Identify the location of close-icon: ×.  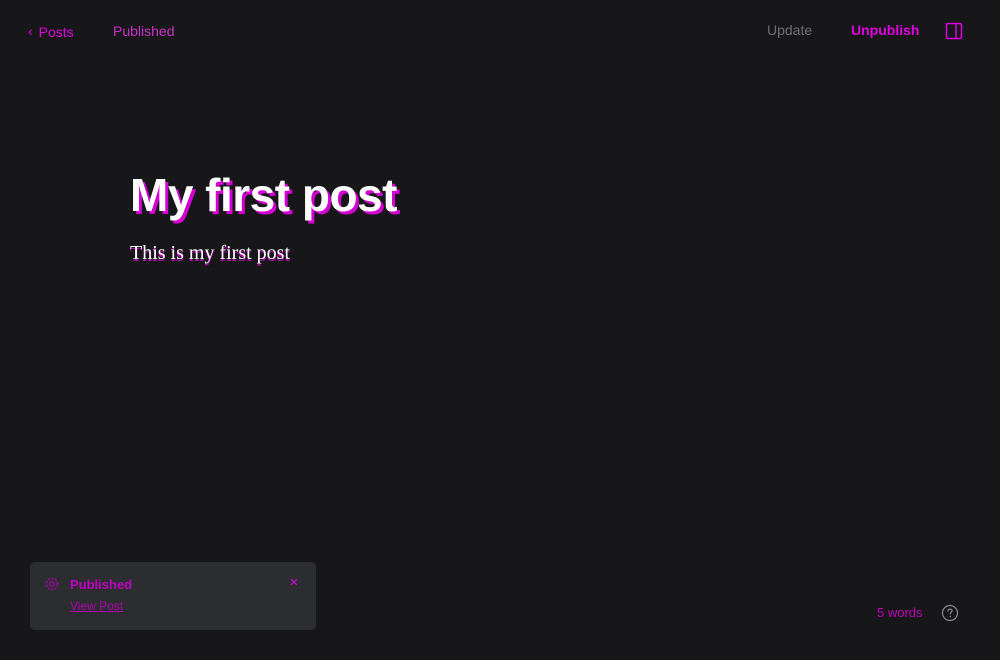
(294, 583).